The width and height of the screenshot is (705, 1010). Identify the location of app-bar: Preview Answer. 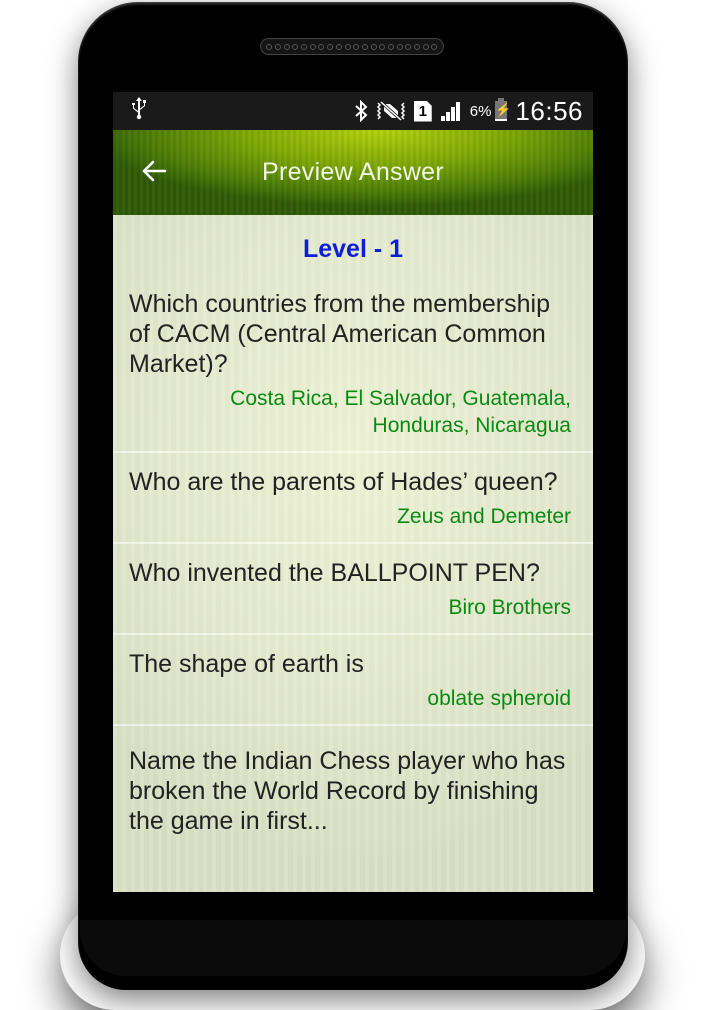
(353, 172).